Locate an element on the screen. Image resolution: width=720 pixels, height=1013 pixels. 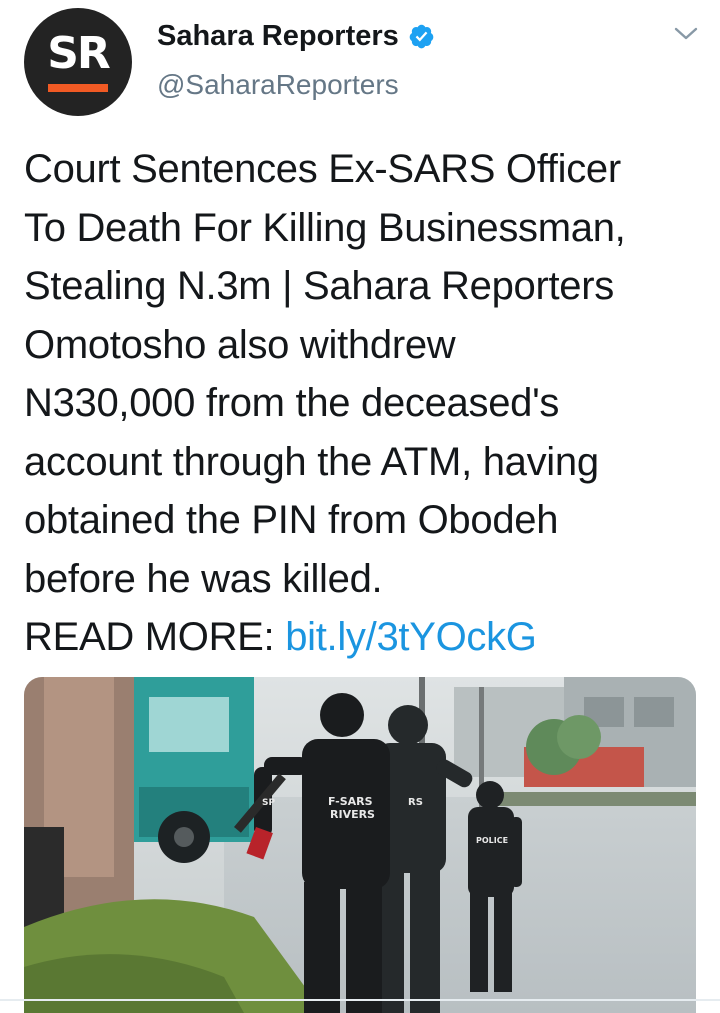
read-more-line: READ MORE: bit.ly/3tYOckG is located at coordinates (364, 637).